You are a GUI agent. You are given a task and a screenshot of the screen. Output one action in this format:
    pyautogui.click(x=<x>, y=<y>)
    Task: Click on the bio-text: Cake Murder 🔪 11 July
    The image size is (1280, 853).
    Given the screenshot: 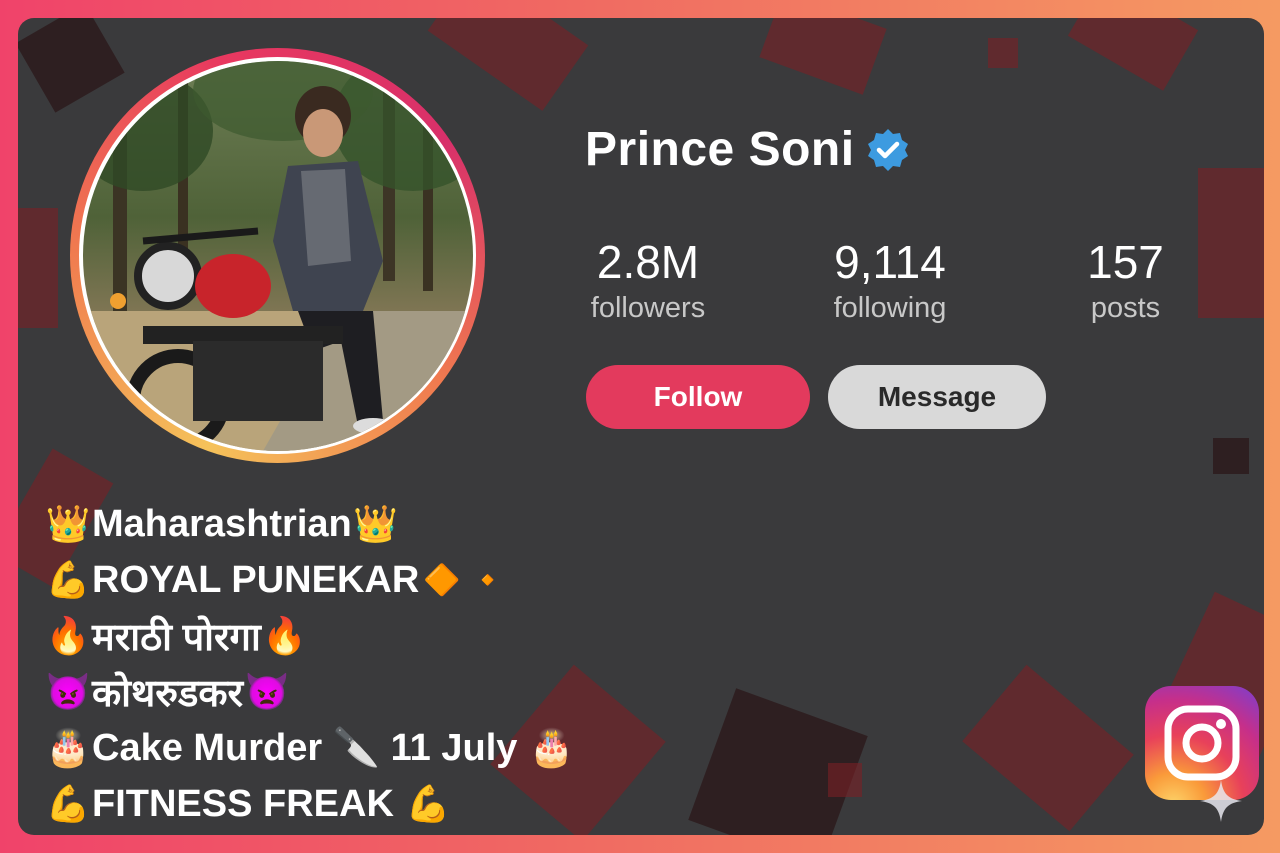 What is the action you would take?
    pyautogui.click(x=305, y=748)
    